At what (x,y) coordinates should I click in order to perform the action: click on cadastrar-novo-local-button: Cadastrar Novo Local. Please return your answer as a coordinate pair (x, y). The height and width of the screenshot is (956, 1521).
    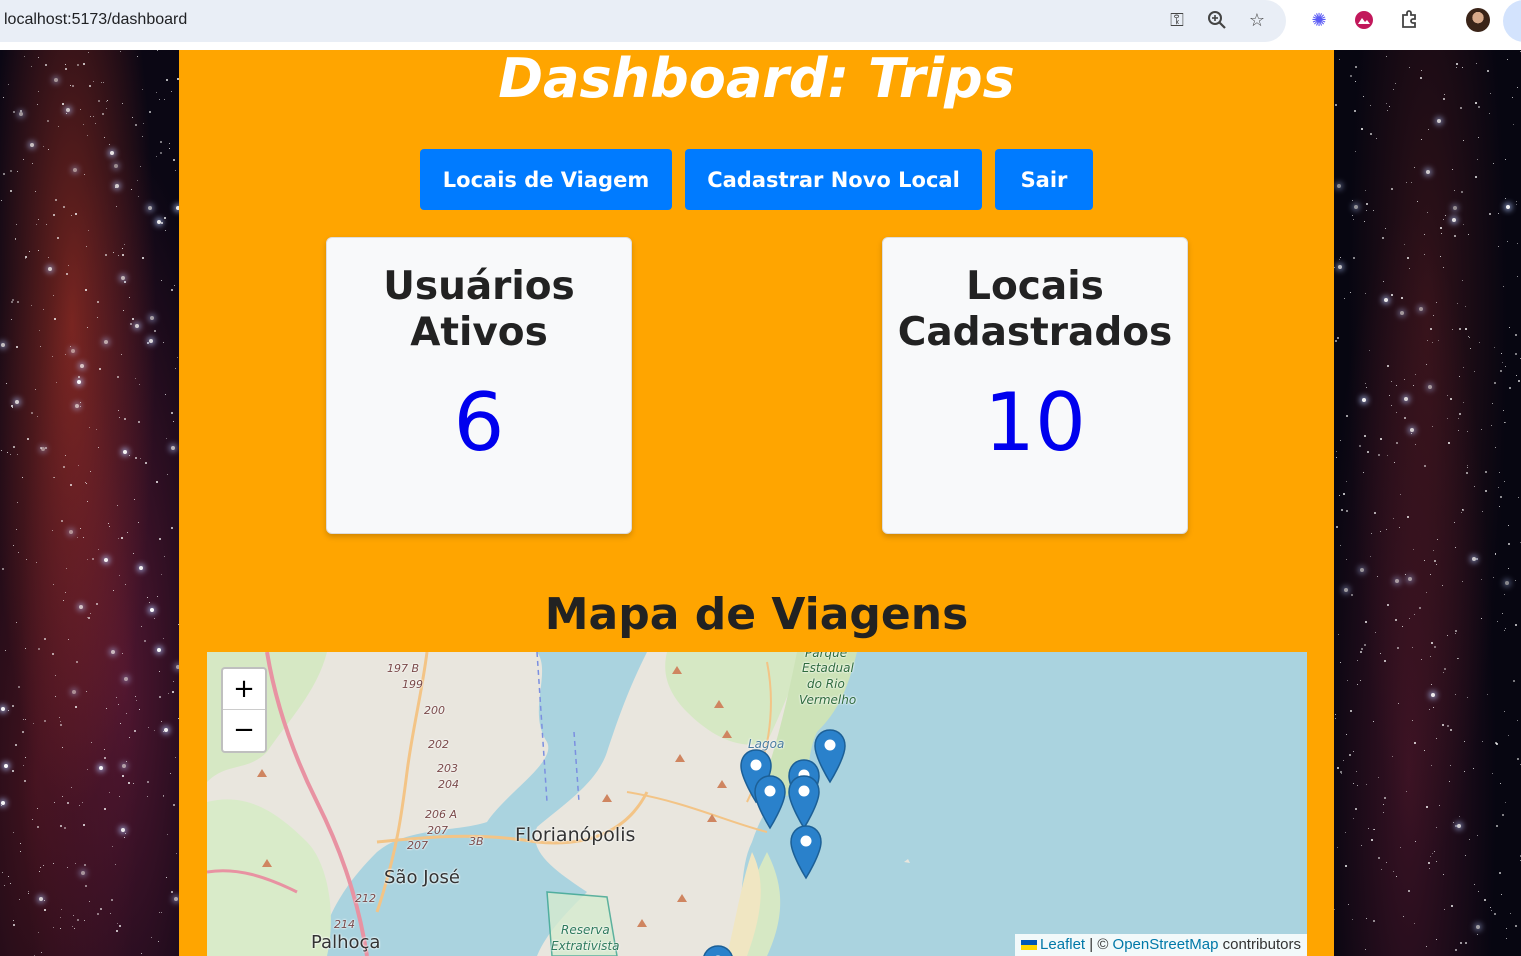
    Looking at the image, I should click on (833, 179).